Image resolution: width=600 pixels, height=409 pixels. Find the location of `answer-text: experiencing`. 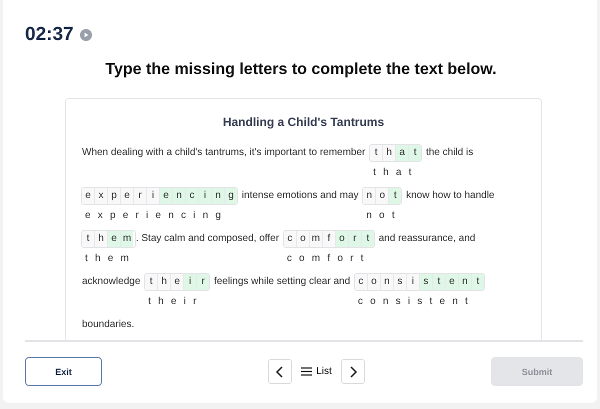

answer-text: experiencing is located at coordinates (156, 216).